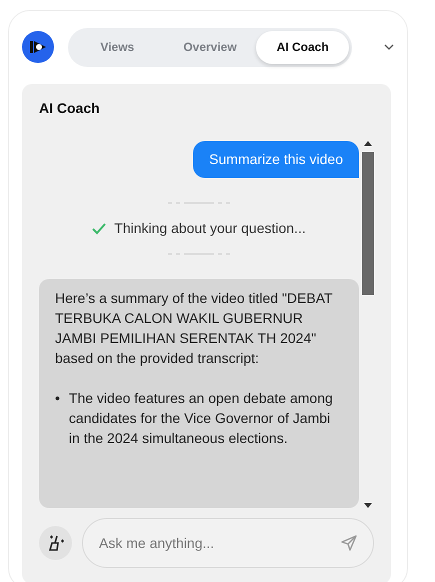 The image size is (435, 582). What do you see at coordinates (117, 47) in the screenshot?
I see `tab: Views` at bounding box center [117, 47].